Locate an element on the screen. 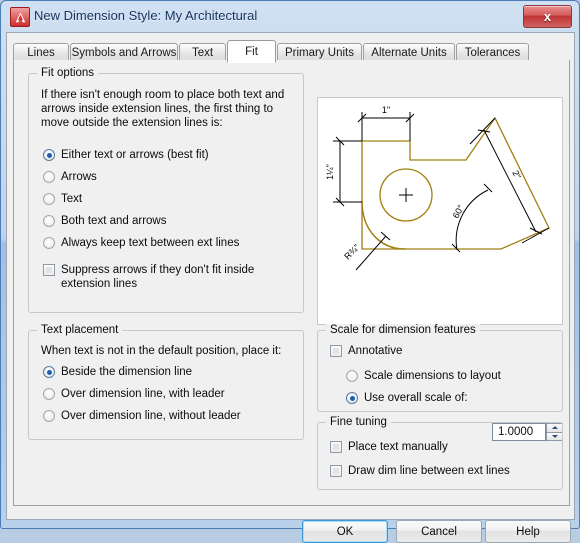 The height and width of the screenshot is (543, 580). radio-label: Either text or arrows (best fit) is located at coordinates (135, 155).